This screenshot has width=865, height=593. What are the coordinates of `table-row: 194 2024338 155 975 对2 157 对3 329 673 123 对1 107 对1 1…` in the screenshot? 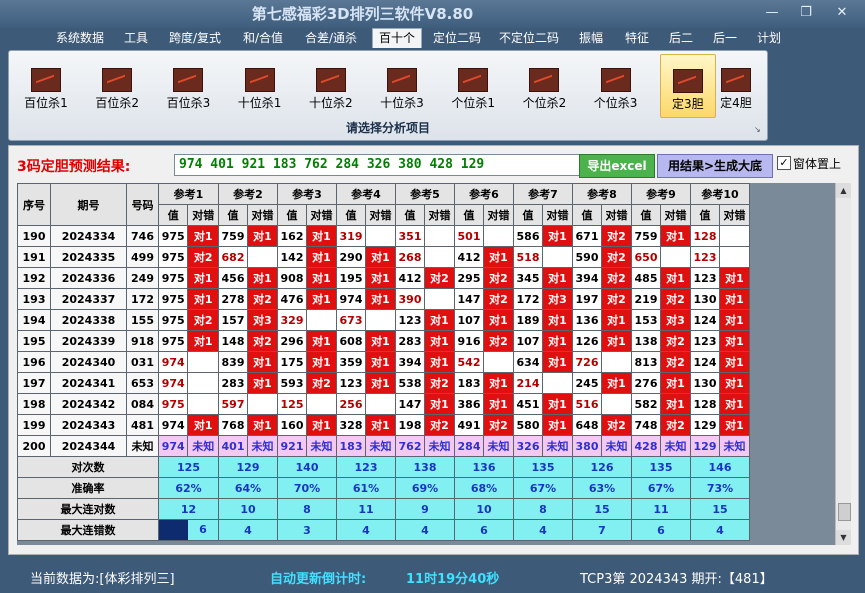 It's located at (383, 320).